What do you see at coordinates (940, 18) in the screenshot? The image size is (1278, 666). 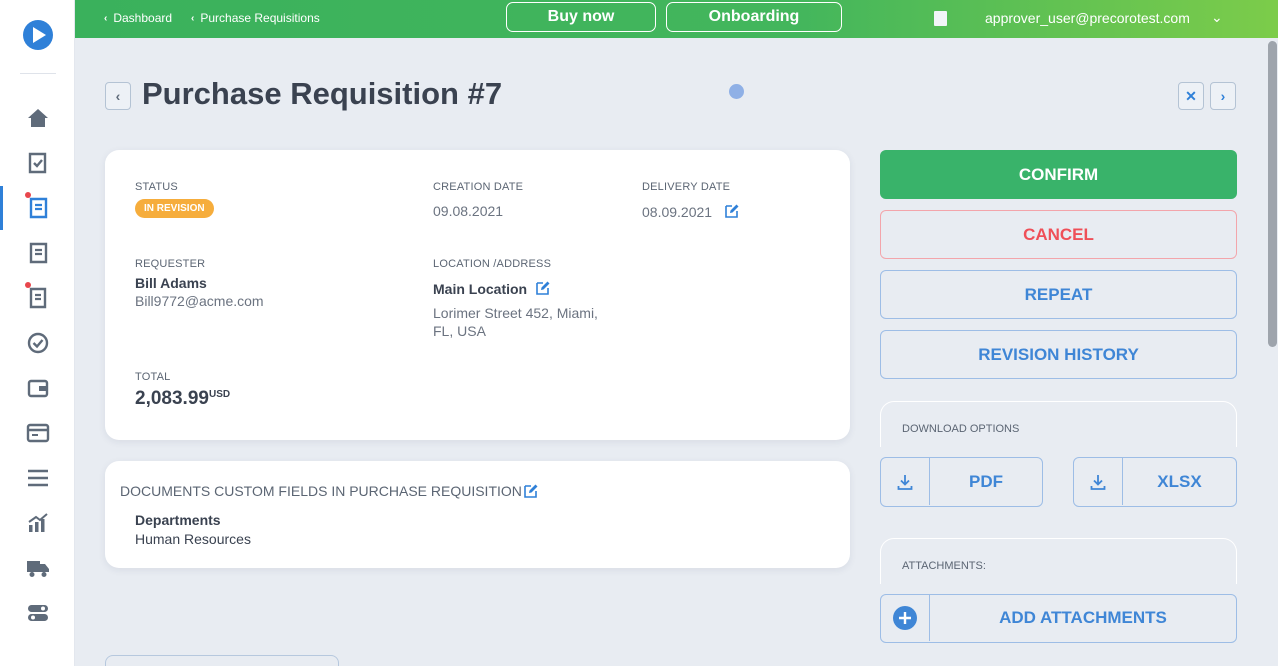 I see `book-icon` at bounding box center [940, 18].